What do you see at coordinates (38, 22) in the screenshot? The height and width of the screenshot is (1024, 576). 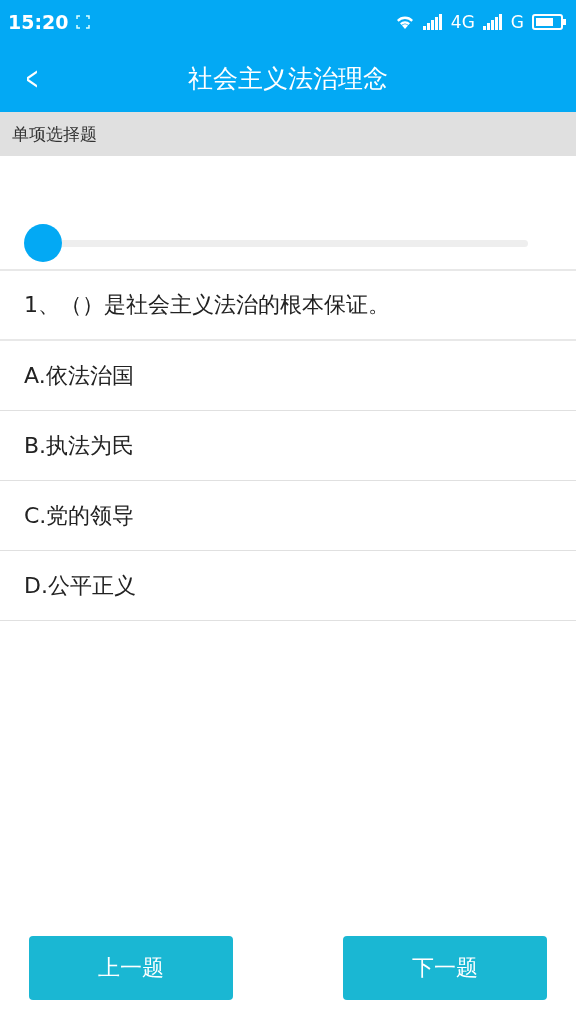 I see `clock-time: 15:20` at bounding box center [38, 22].